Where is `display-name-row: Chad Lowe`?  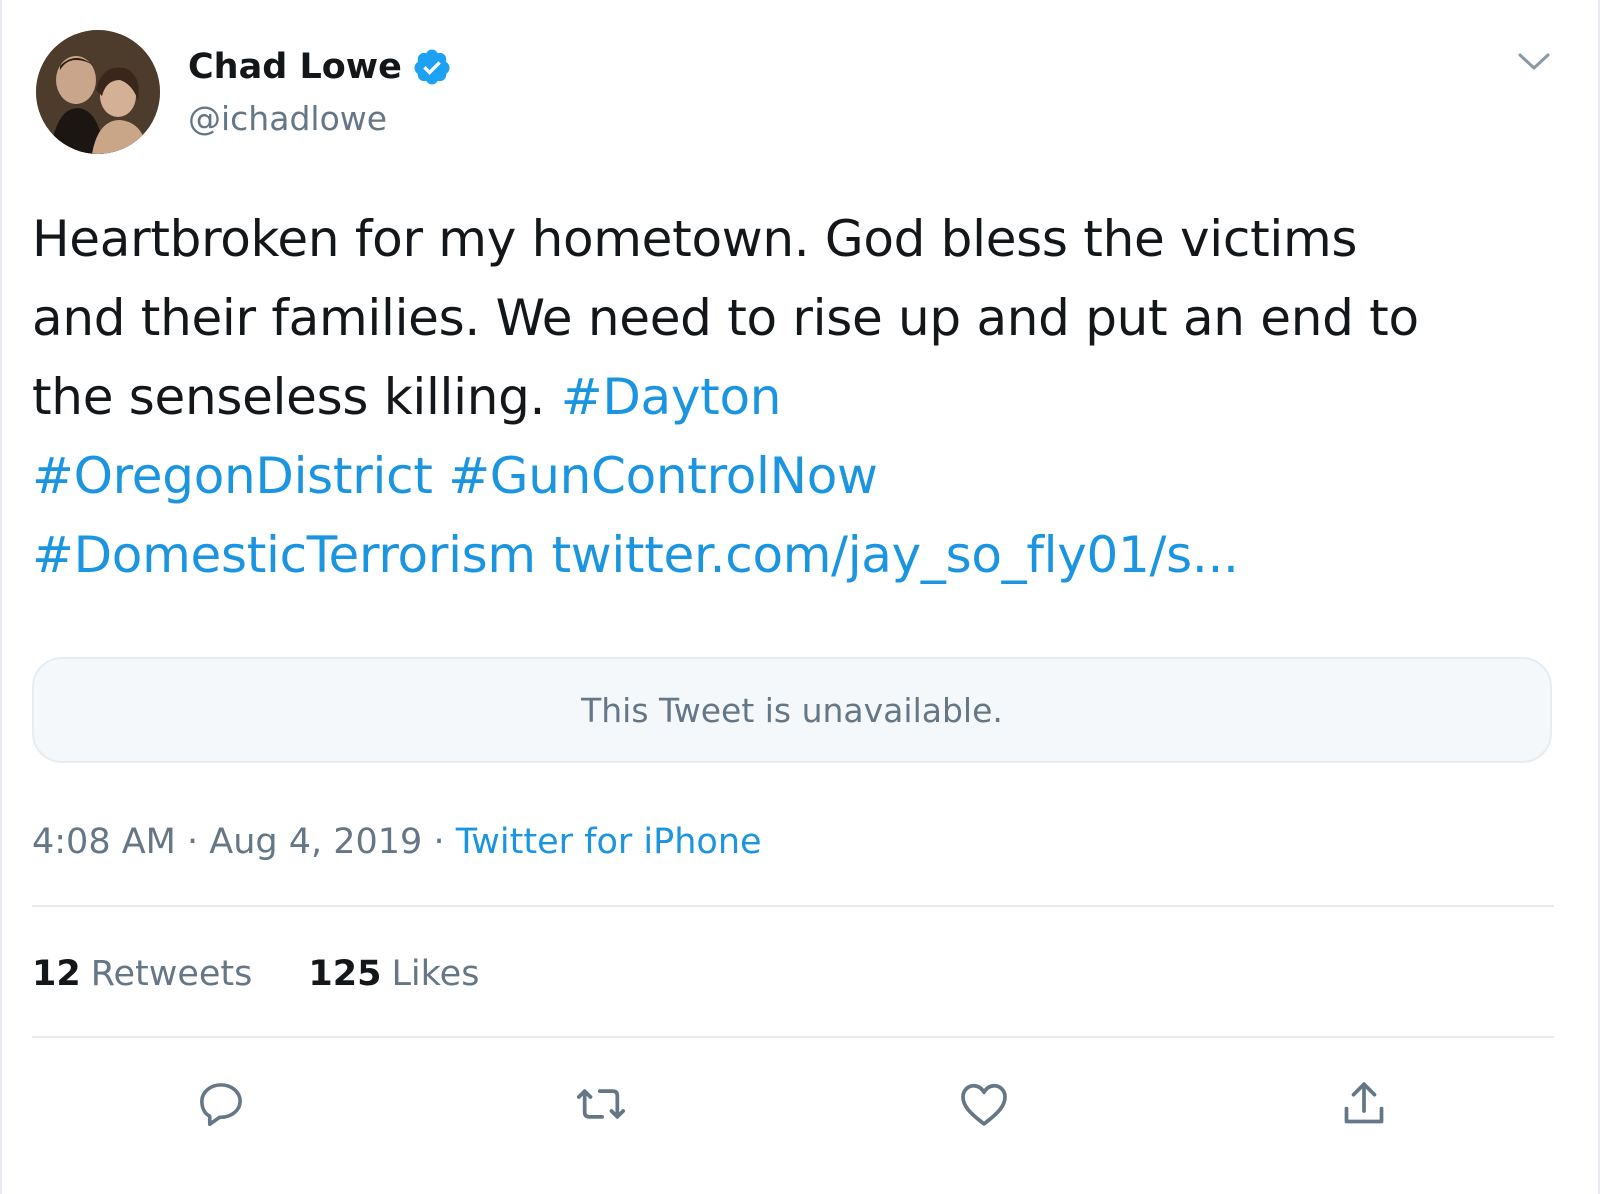 display-name-row: Chad Lowe is located at coordinates (320, 67).